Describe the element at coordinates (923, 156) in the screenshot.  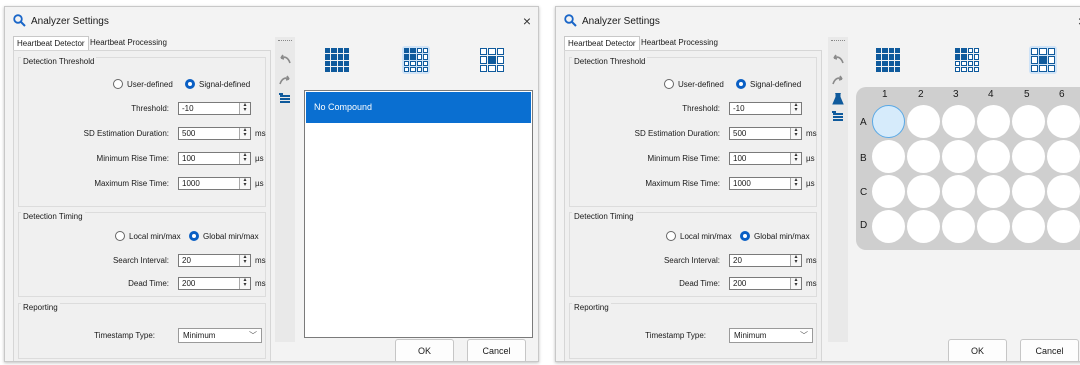
I see `well-b2` at that location.